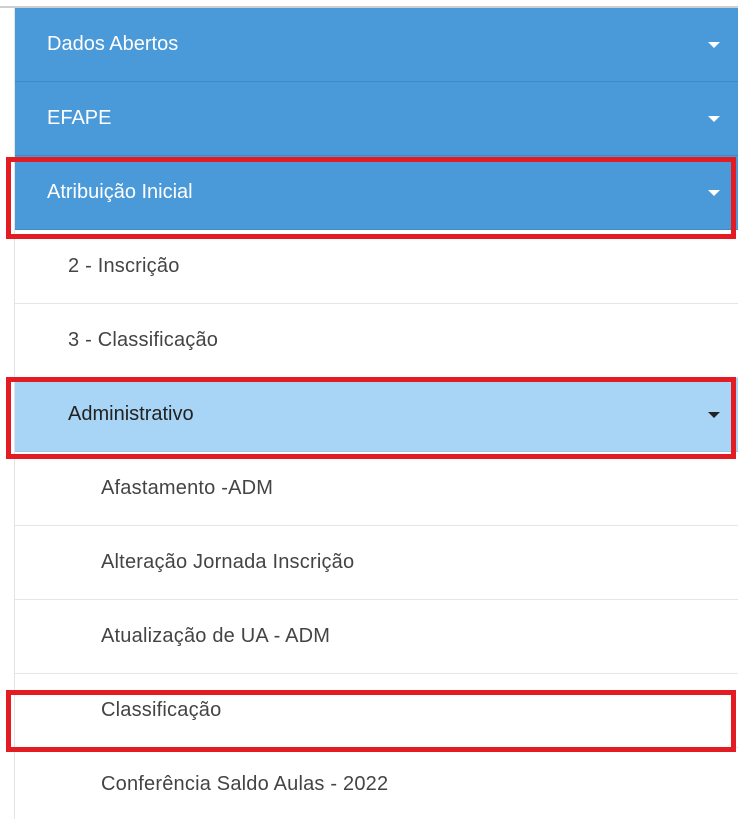 The image size is (738, 819). Describe the element at coordinates (376, 45) in the screenshot. I see `menu-item-dados-abertos: Dados Abertos` at that location.